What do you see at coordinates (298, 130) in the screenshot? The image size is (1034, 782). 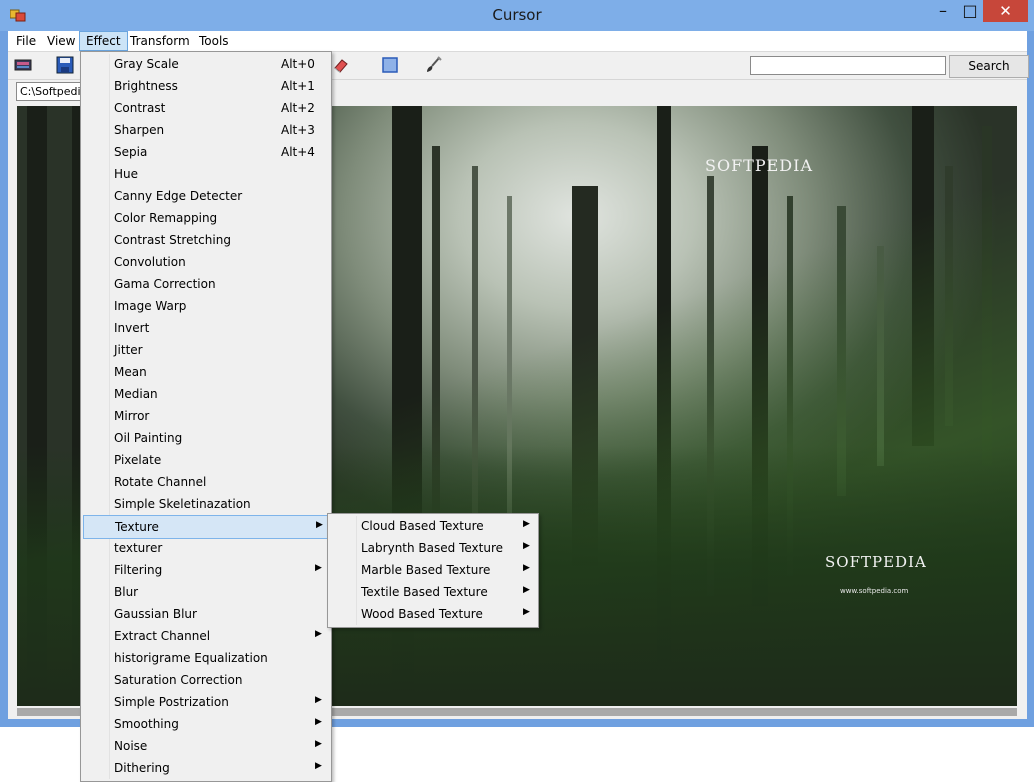 I see `menu-item-shortcut: Alt+3` at bounding box center [298, 130].